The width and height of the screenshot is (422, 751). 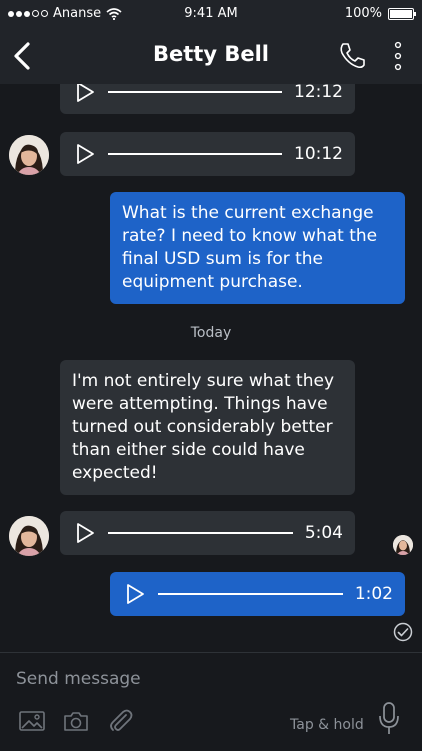 I want to click on image-icon, so click(x=32, y=721).